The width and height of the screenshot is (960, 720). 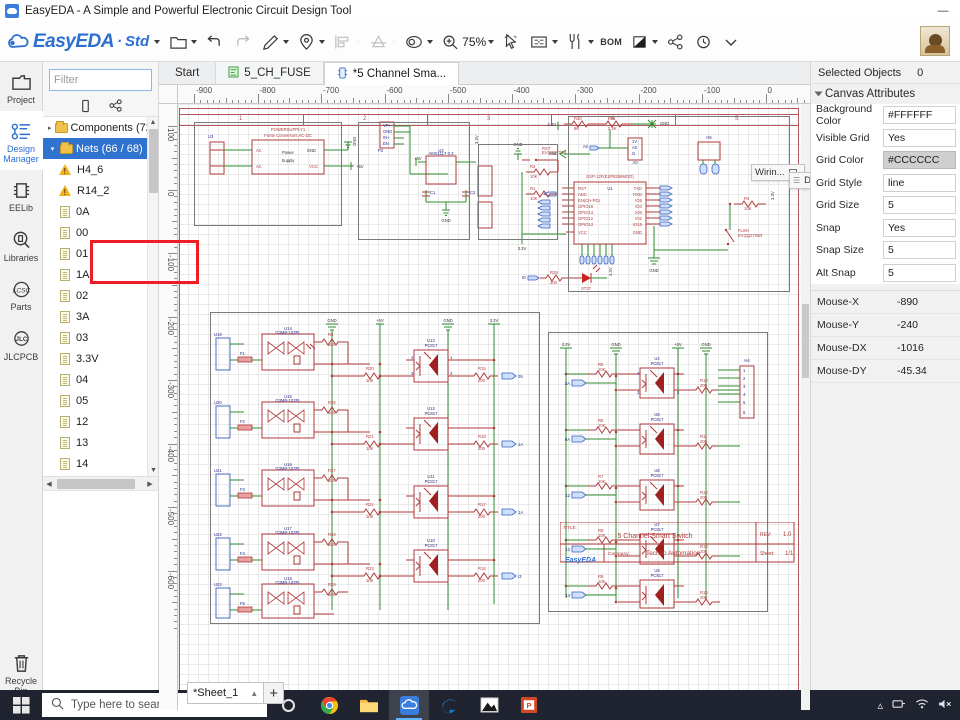 I want to click on add-sheet-button: +, so click(x=274, y=693).